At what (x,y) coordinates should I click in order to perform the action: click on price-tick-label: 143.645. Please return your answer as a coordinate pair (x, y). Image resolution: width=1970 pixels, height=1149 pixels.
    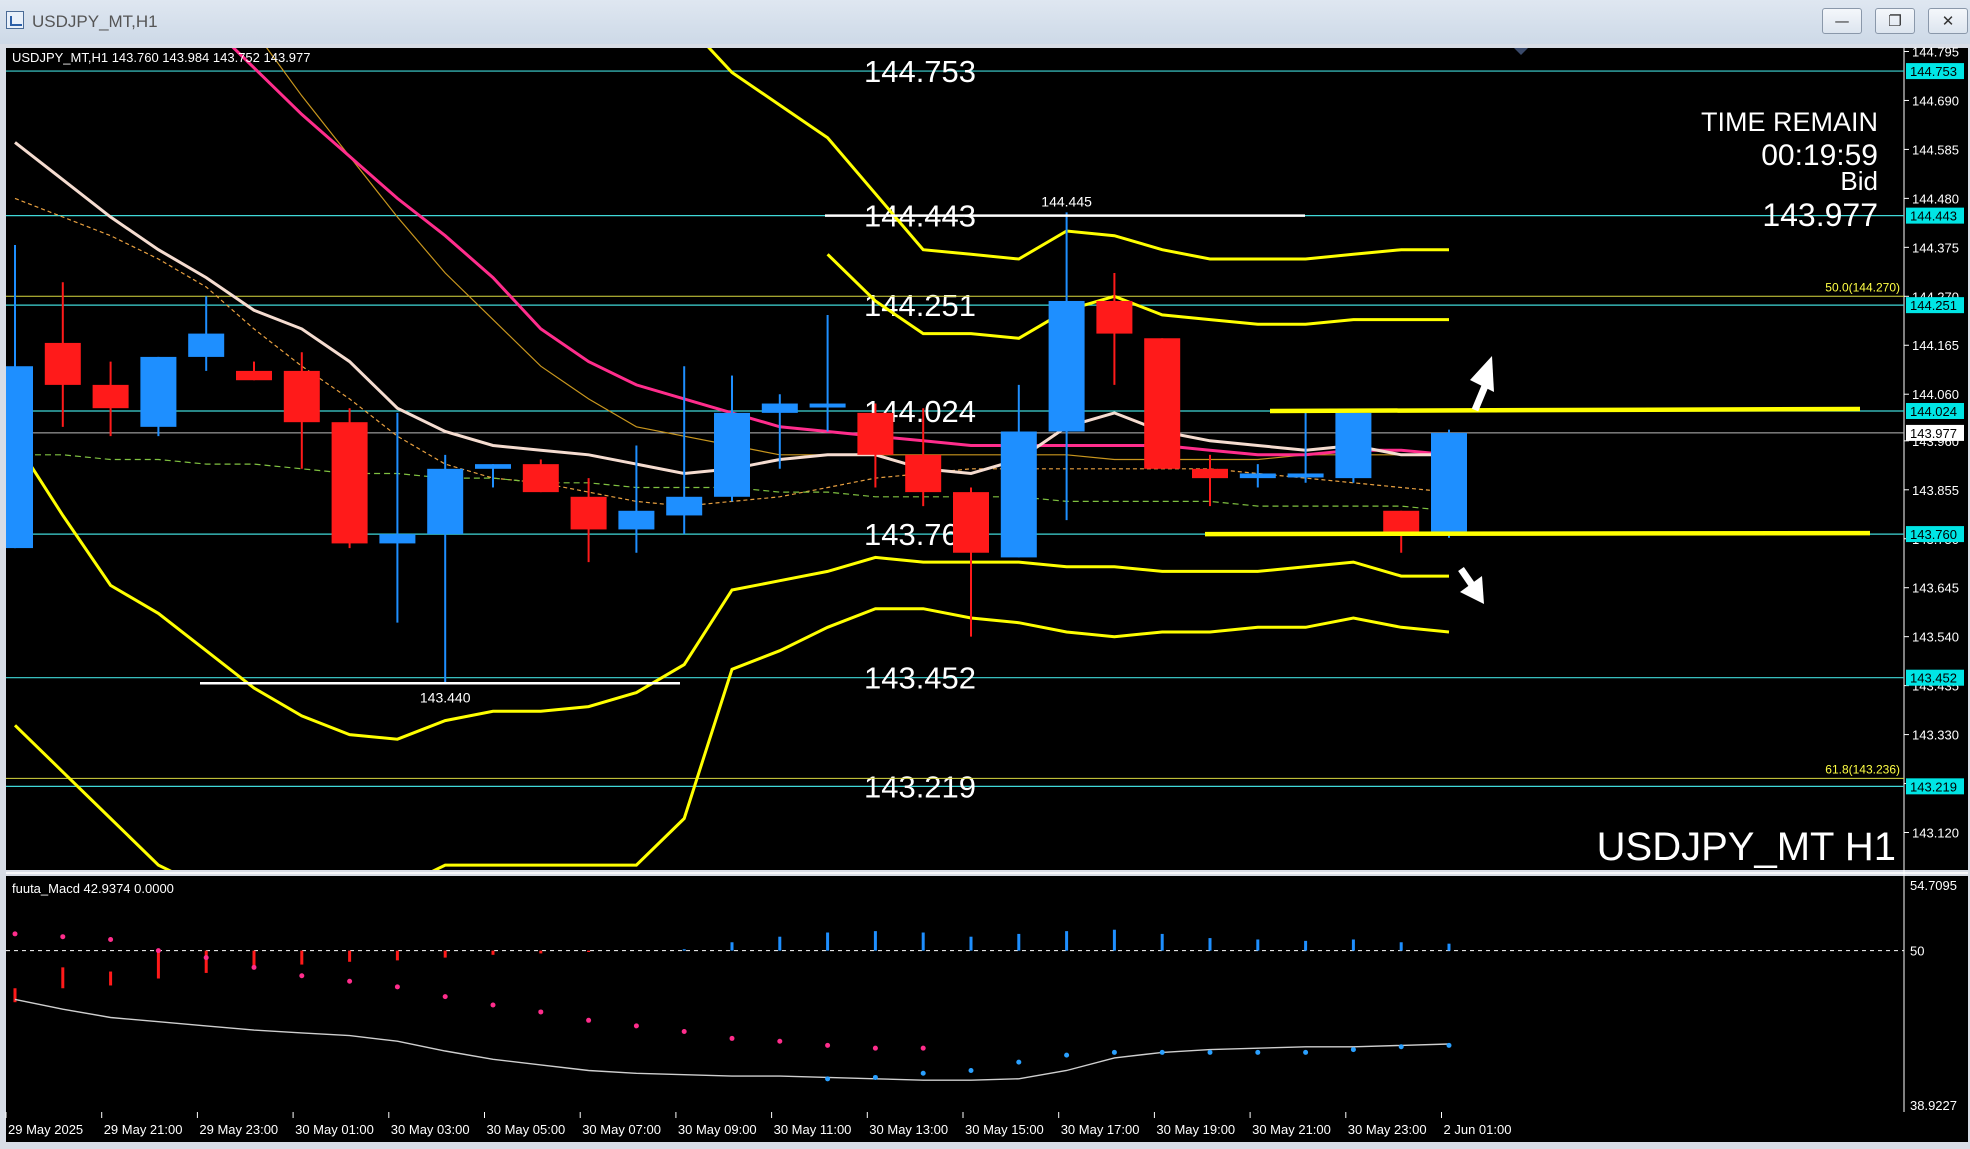
    Looking at the image, I should click on (1935, 588).